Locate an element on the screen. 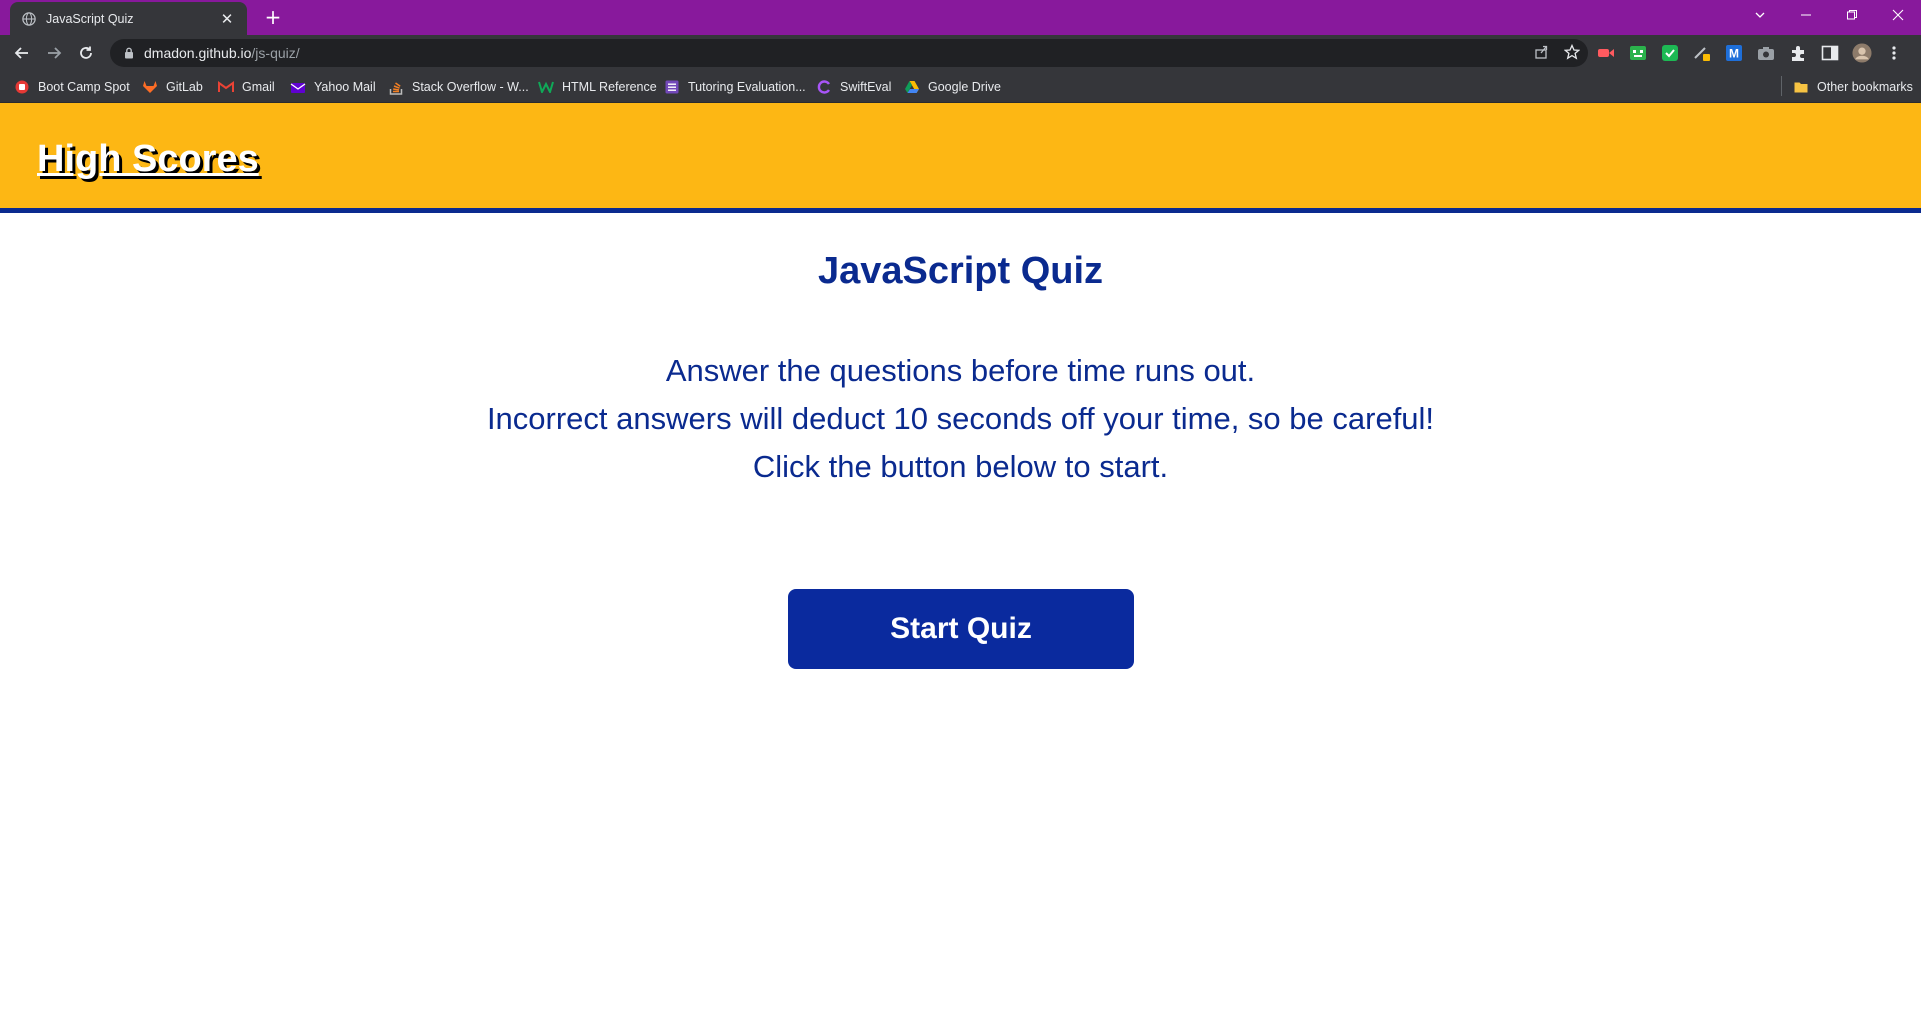  bookmark-label: SwiftEval is located at coordinates (866, 87).